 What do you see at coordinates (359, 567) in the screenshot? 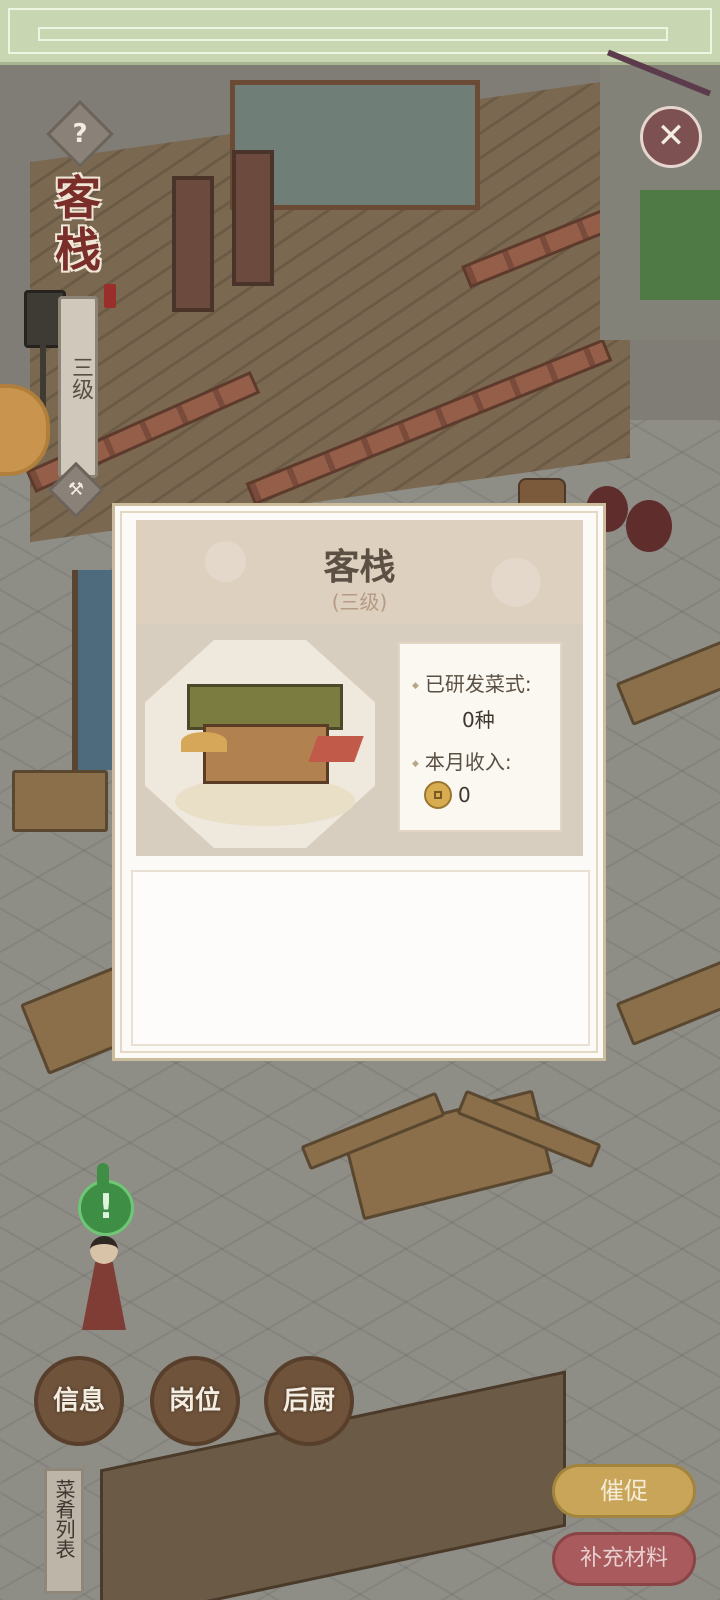
I see `popup-title: 客栈` at bounding box center [359, 567].